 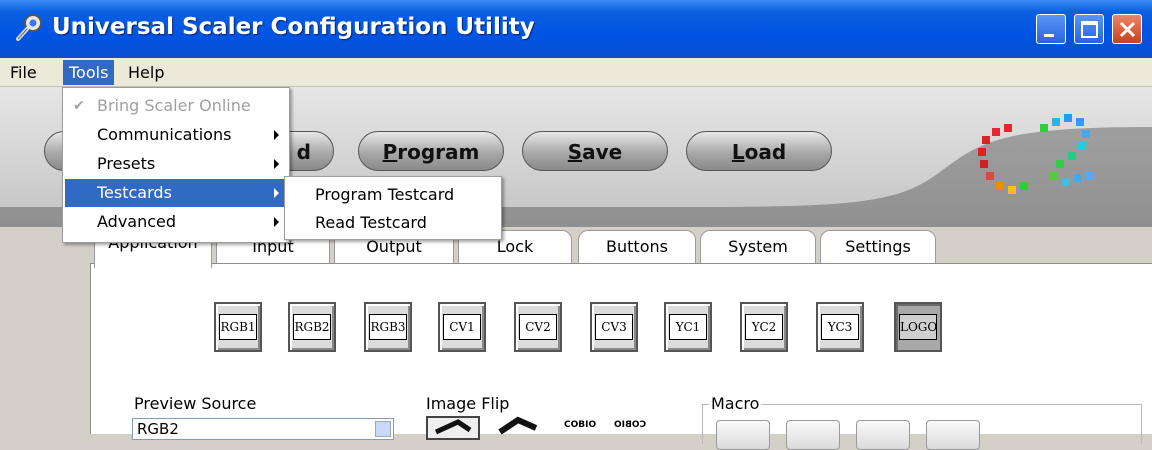 I want to click on window-title: Universal Scaler Configuration Utility, so click(x=293, y=27).